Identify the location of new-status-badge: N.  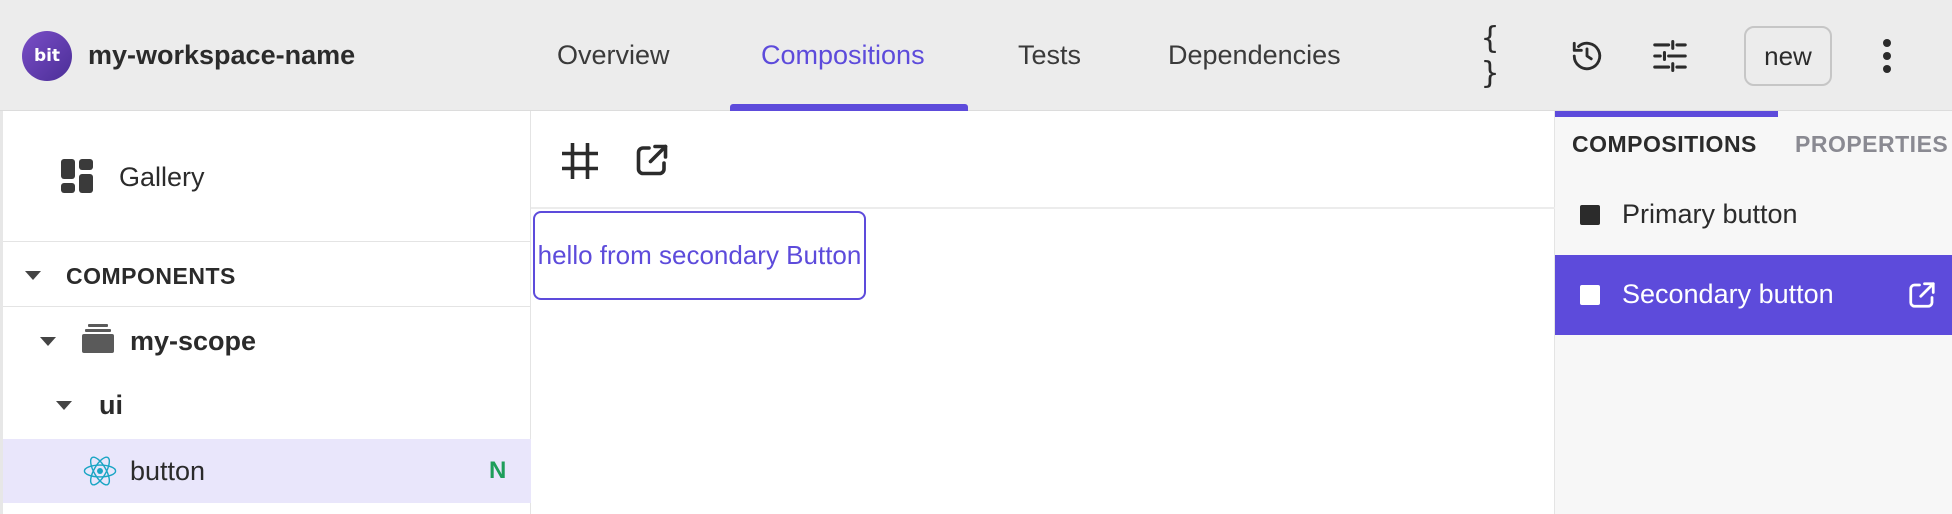
(498, 470).